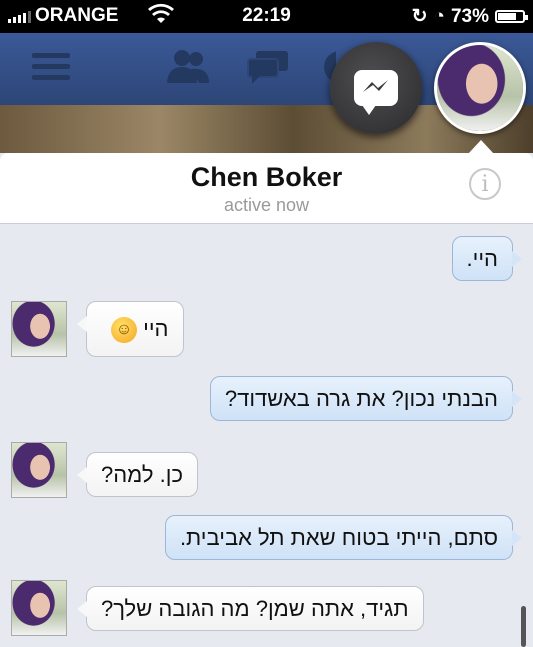  I want to click on contact-avatar, so click(480, 88).